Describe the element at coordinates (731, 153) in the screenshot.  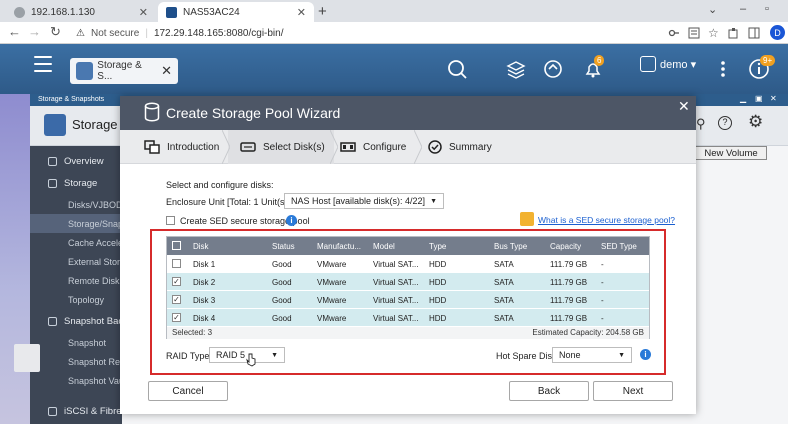
I see `new-volume-button: New Volume` at that location.